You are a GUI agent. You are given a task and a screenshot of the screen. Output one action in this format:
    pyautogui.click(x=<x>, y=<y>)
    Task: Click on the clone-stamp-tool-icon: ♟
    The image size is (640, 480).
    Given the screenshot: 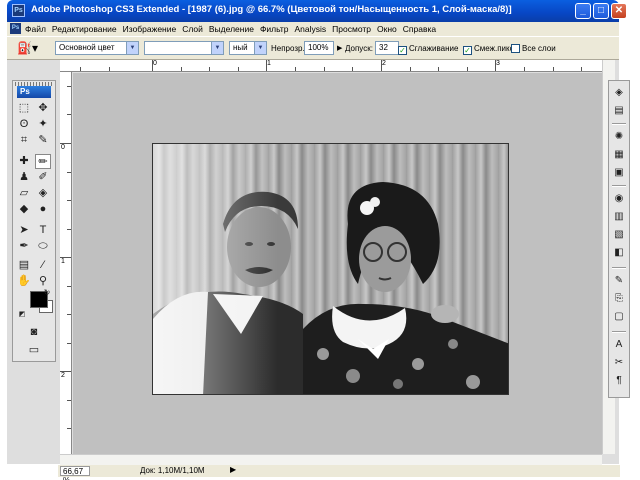 What is the action you would take?
    pyautogui.click(x=24, y=177)
    